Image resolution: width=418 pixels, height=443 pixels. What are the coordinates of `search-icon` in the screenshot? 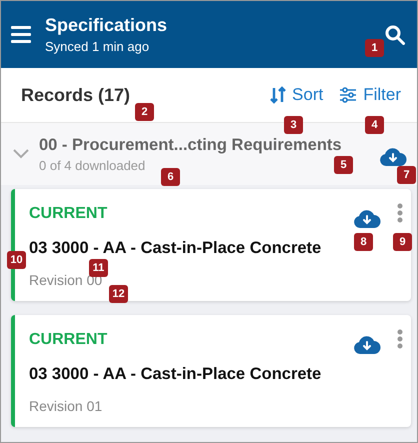 It's located at (395, 34).